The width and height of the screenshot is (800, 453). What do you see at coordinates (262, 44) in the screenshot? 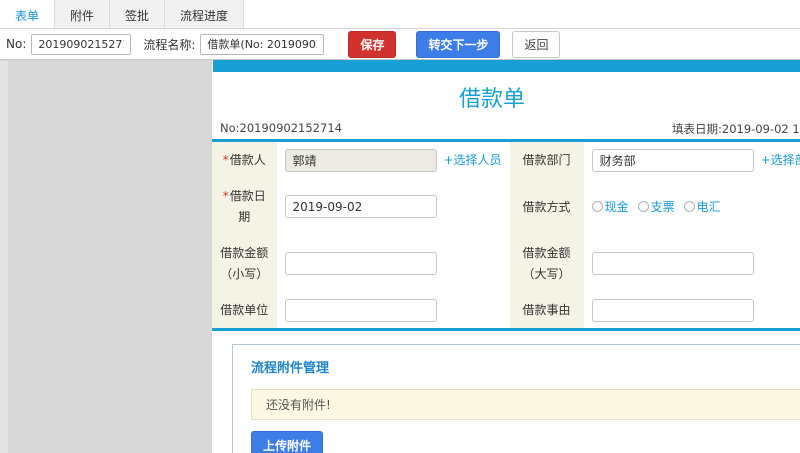
I see `process-name-input` at bounding box center [262, 44].